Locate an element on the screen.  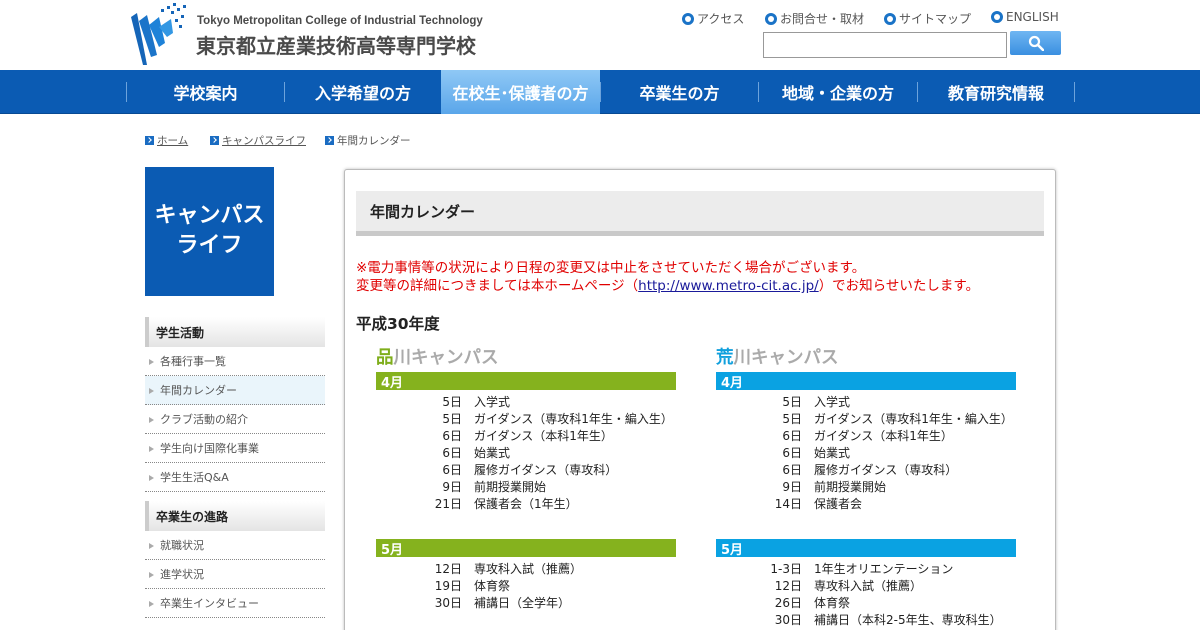
gear-icon is located at coordinates (688, 18).